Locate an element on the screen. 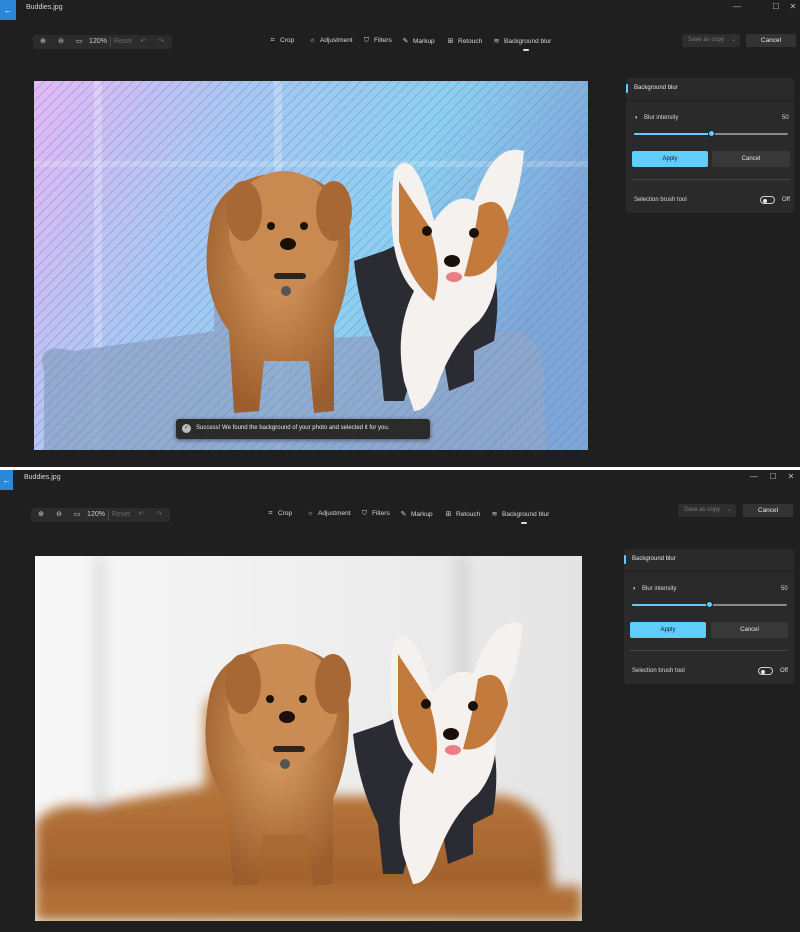  blur-intensity-label: ◑ Blur intensity is located at coordinates (654, 589).